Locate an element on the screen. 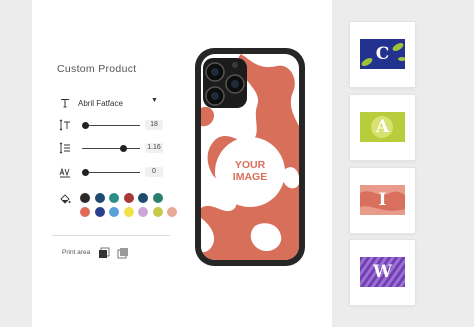 Image resolution: width=474 pixels, height=327 pixels. design-thumbnail-card: I is located at coordinates (382, 200).